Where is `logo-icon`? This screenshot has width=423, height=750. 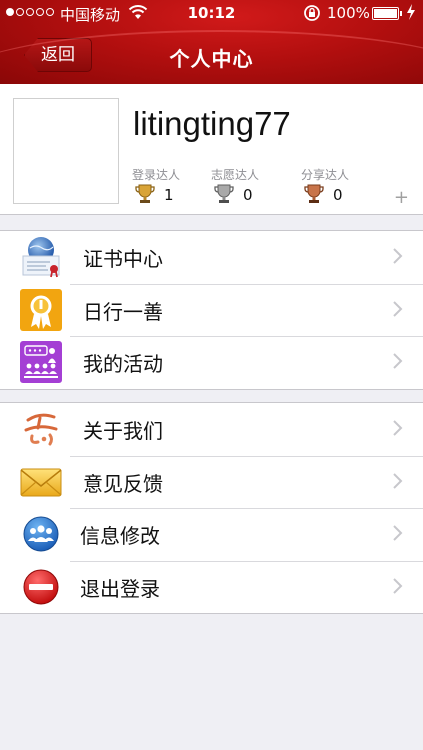
logo-icon is located at coordinates (41, 429).